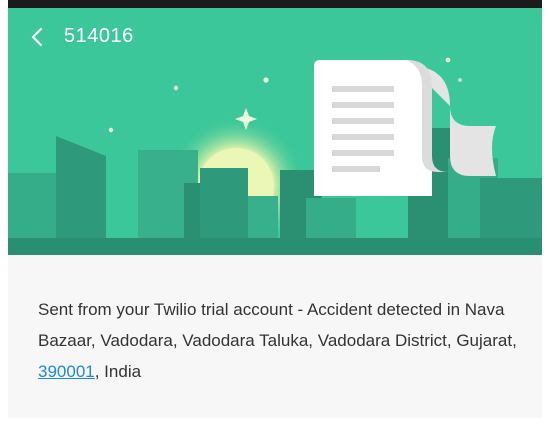  What do you see at coordinates (118, 371) in the screenshot?
I see `message-text-end: , India` at bounding box center [118, 371].